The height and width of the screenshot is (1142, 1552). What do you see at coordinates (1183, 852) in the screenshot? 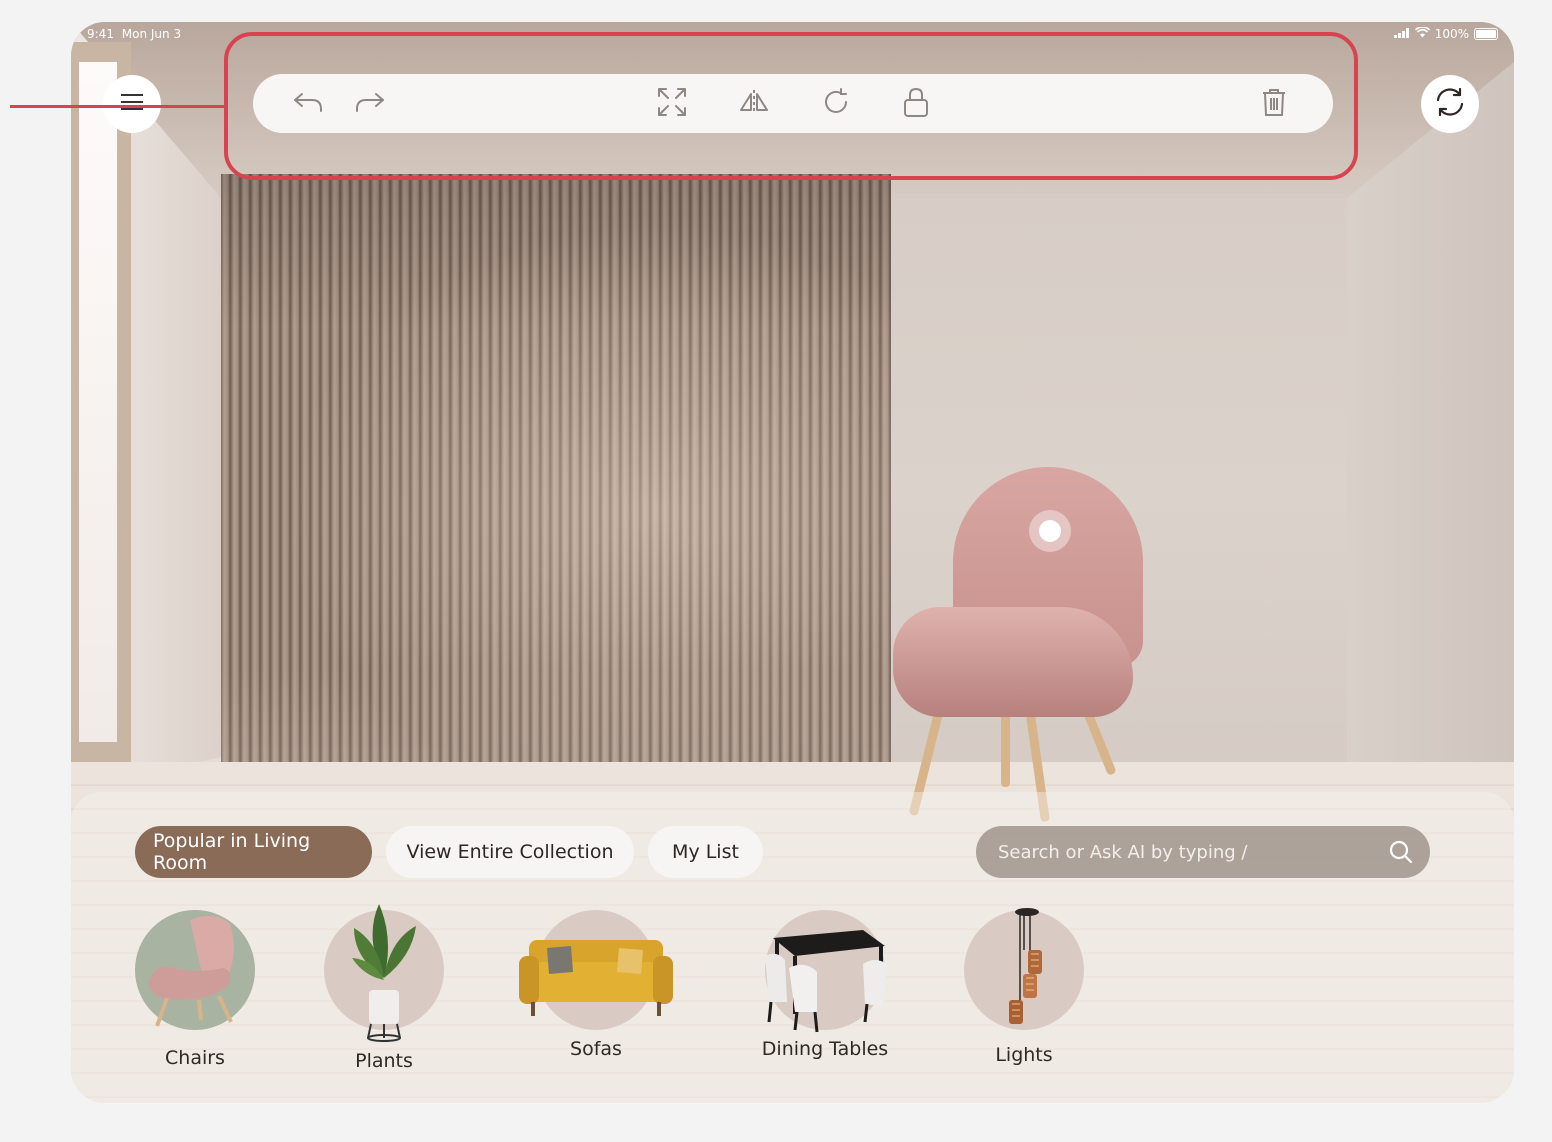
I see `search-input` at bounding box center [1183, 852].